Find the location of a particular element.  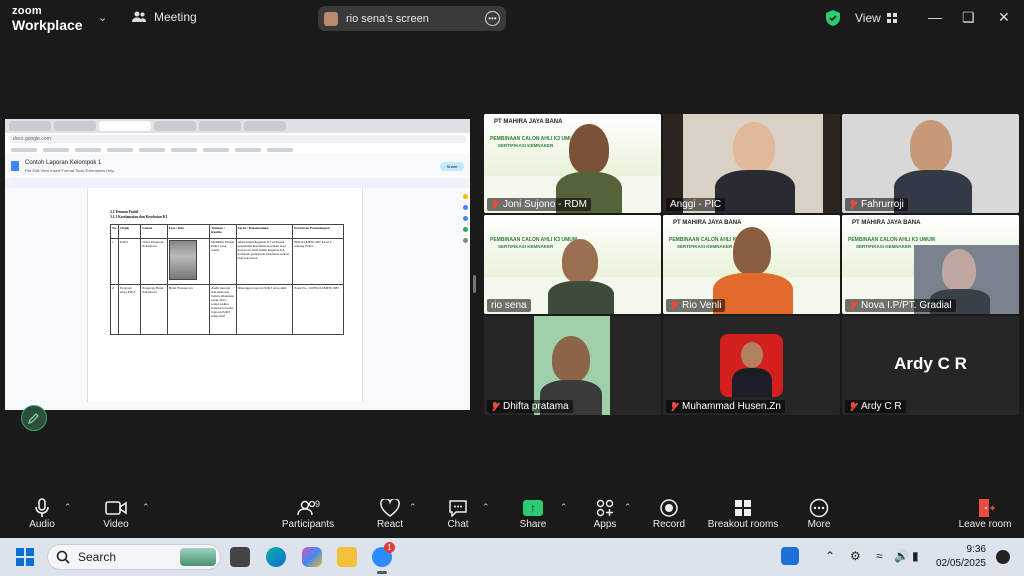

copilot-icon is located at coordinates (312, 557).